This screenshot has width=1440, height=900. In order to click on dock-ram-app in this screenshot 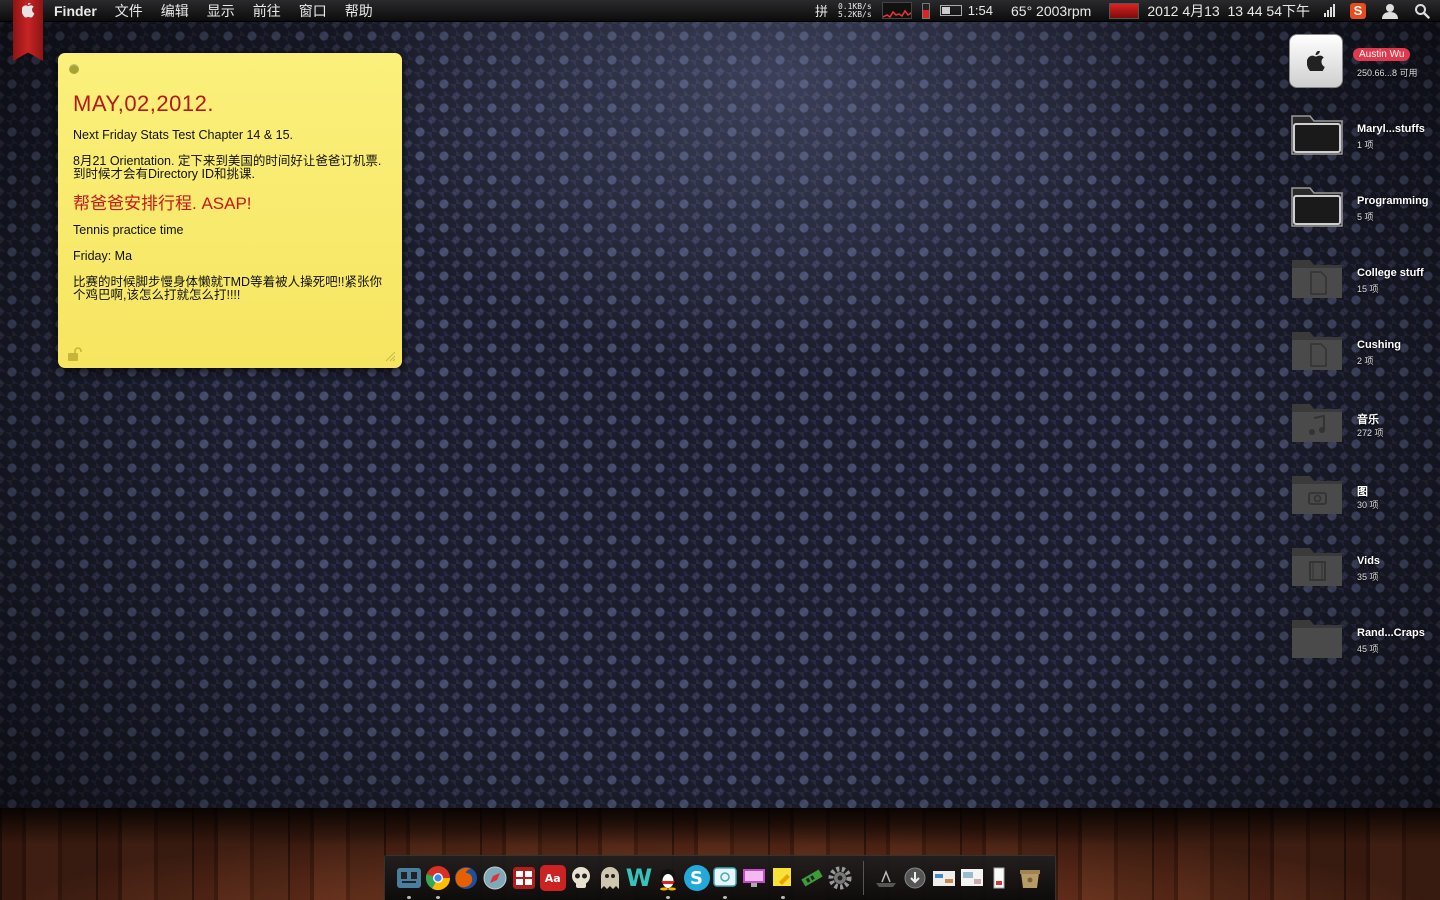, I will do `click(812, 878)`.